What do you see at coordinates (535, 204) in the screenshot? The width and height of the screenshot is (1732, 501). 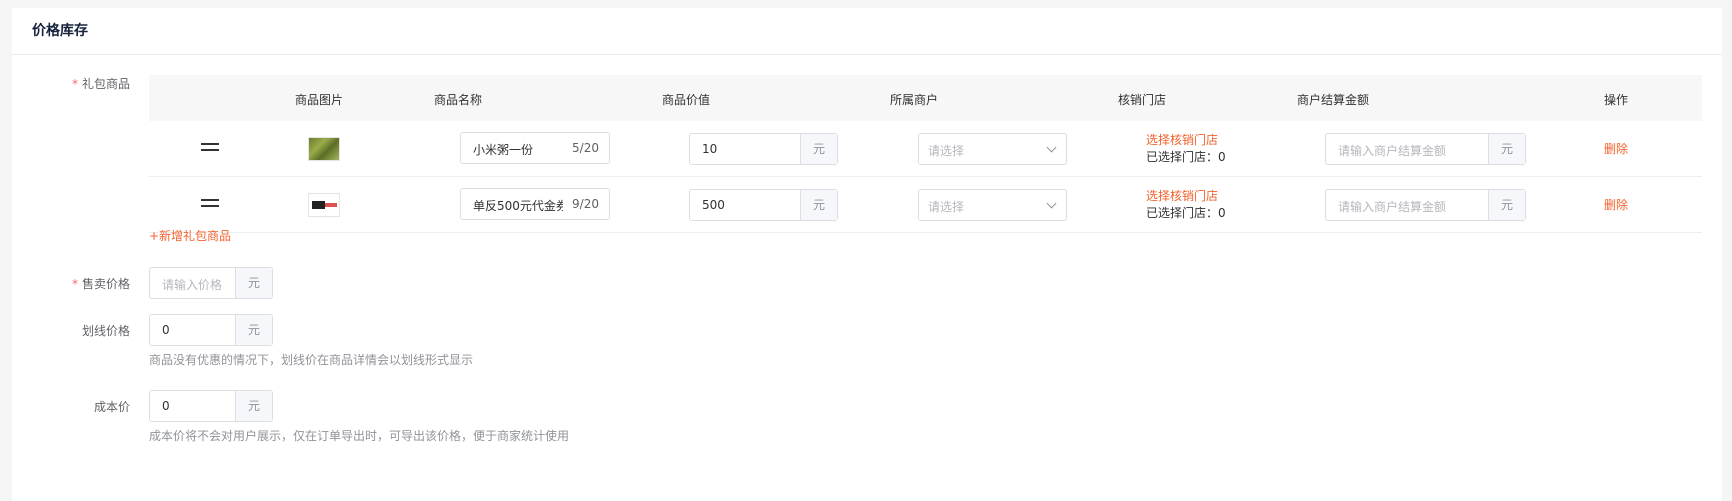 I see `product-name-input: 单反500元代金券 9/20` at bounding box center [535, 204].